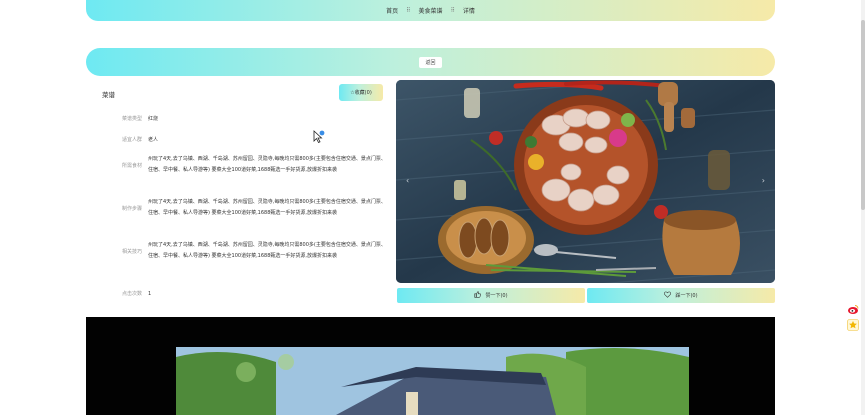 The width and height of the screenshot is (865, 419). Describe the element at coordinates (496, 296) in the screenshot. I see `like-label: 赞一下(0)` at that location.